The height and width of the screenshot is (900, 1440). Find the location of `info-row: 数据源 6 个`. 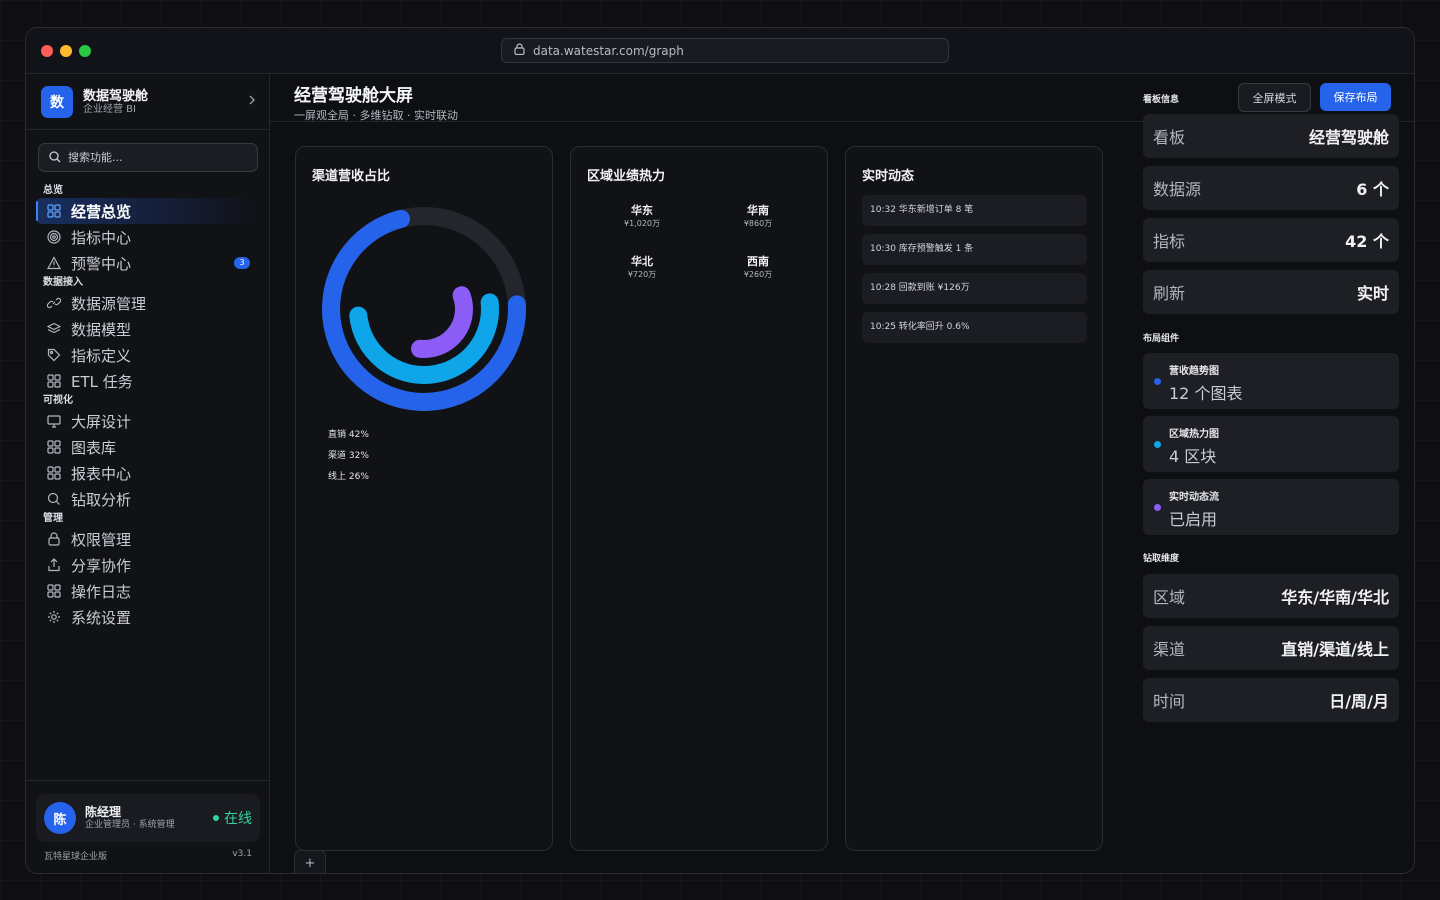

info-row: 数据源 6 个 is located at coordinates (1271, 188).